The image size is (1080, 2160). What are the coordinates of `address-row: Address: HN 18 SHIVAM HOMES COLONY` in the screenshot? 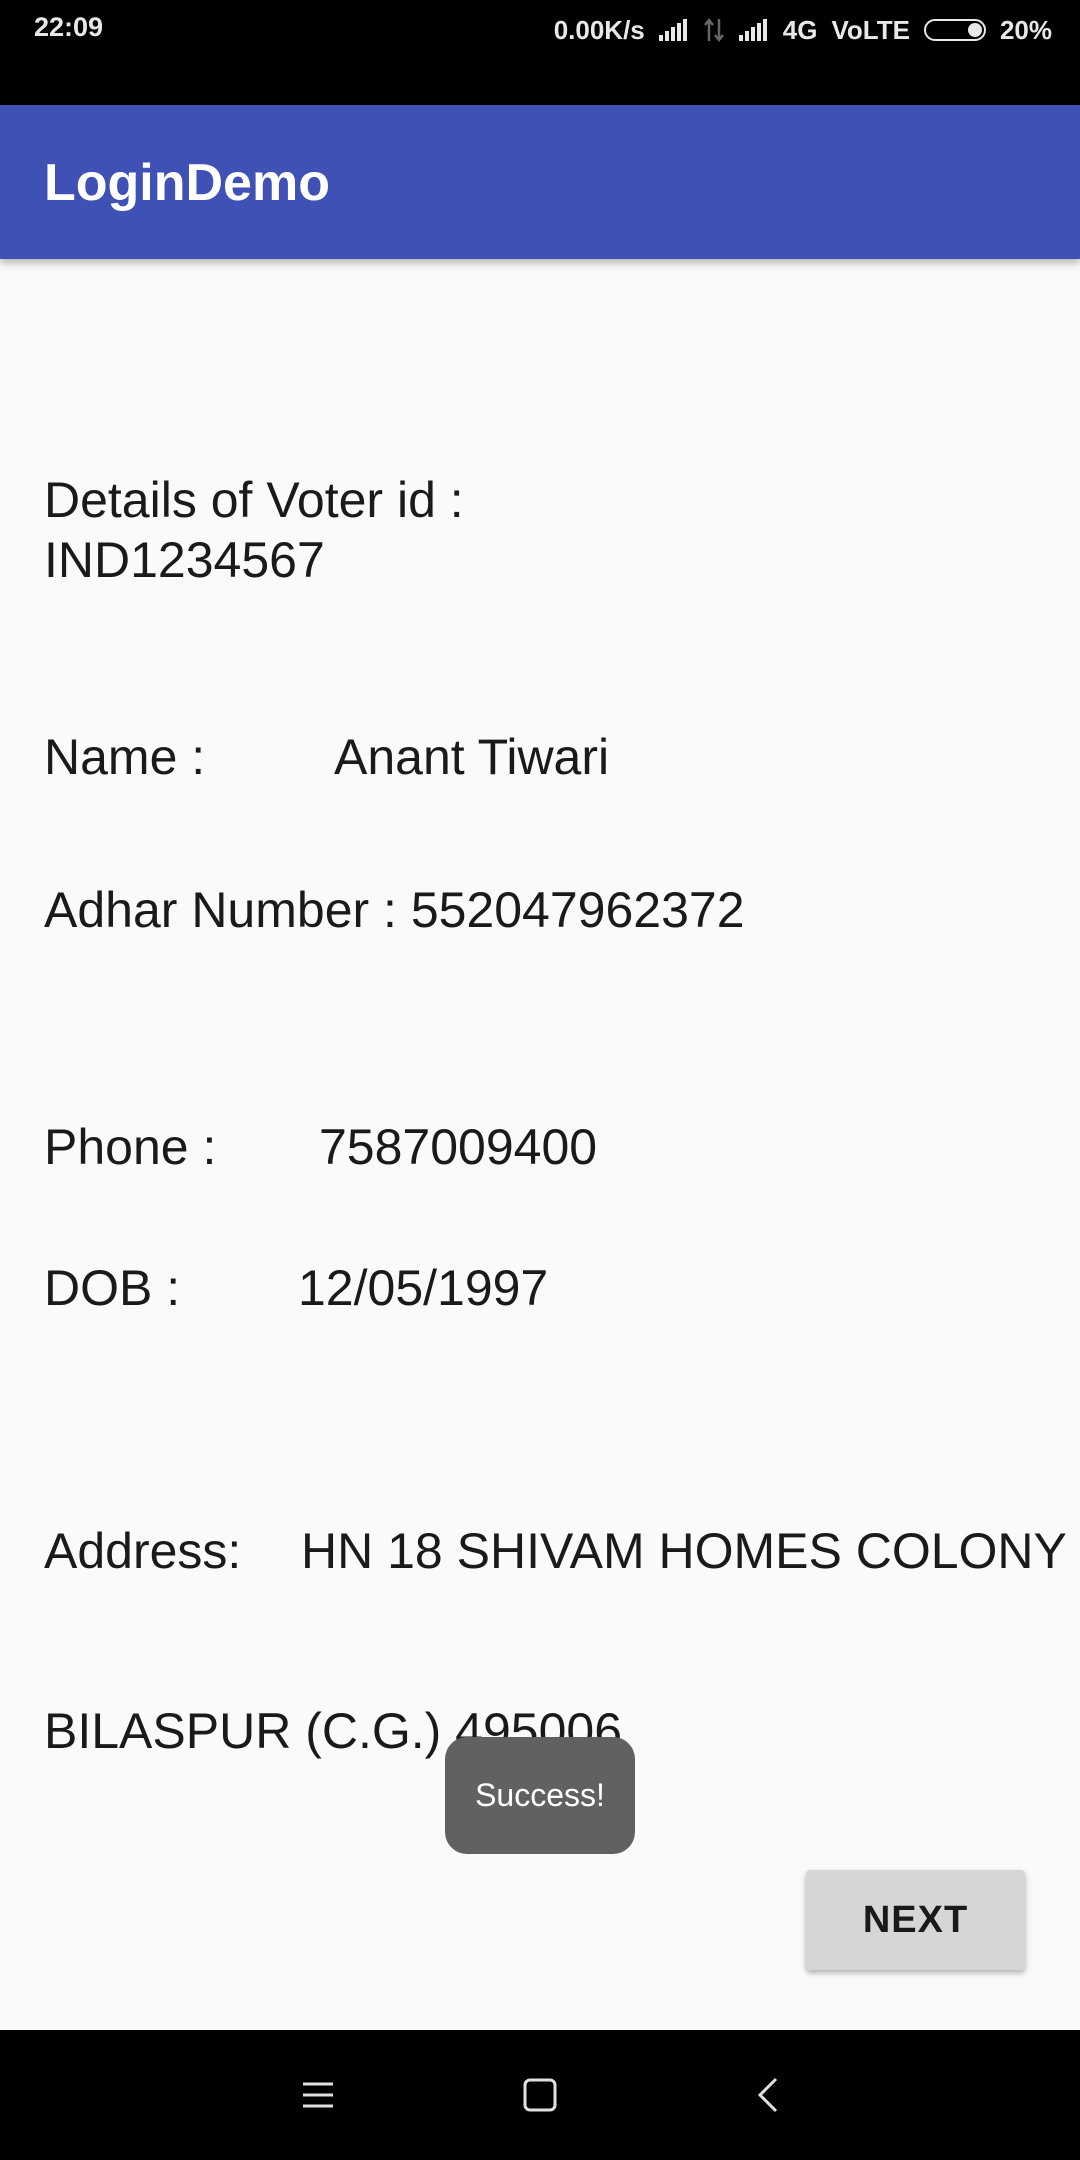 It's located at (555, 1551).